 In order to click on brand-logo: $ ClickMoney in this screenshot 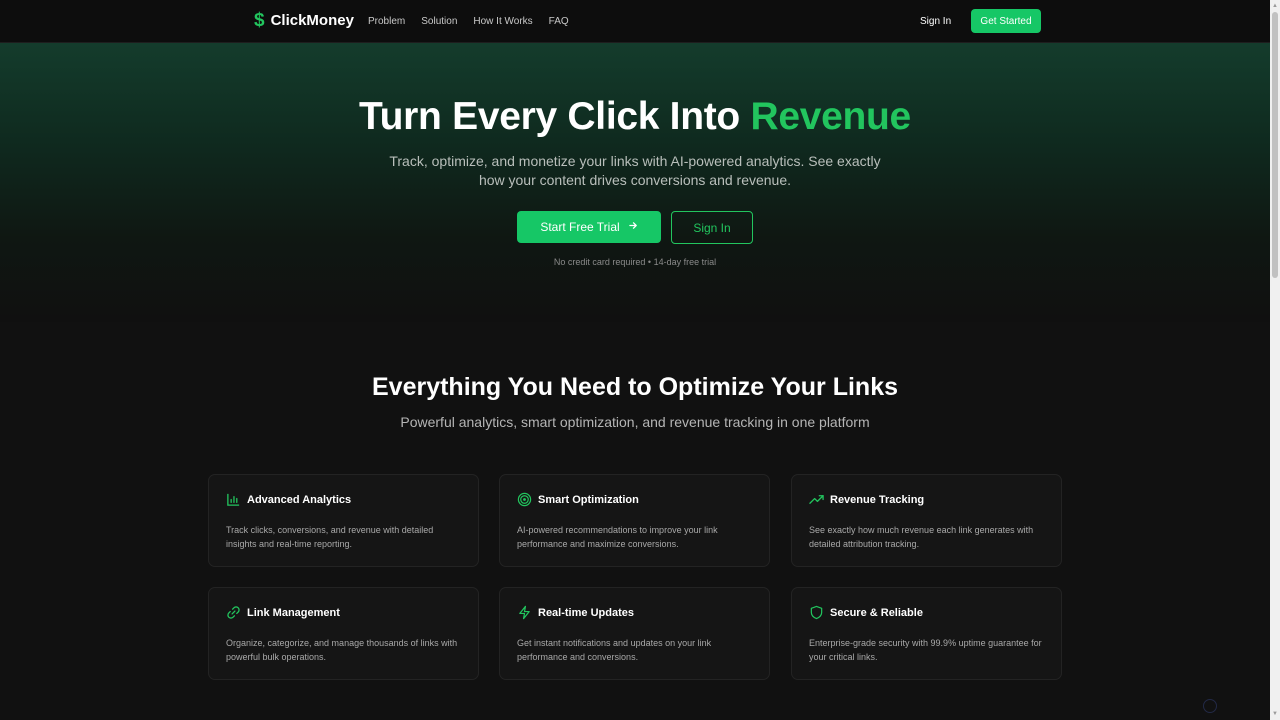, I will do `click(304, 21)`.